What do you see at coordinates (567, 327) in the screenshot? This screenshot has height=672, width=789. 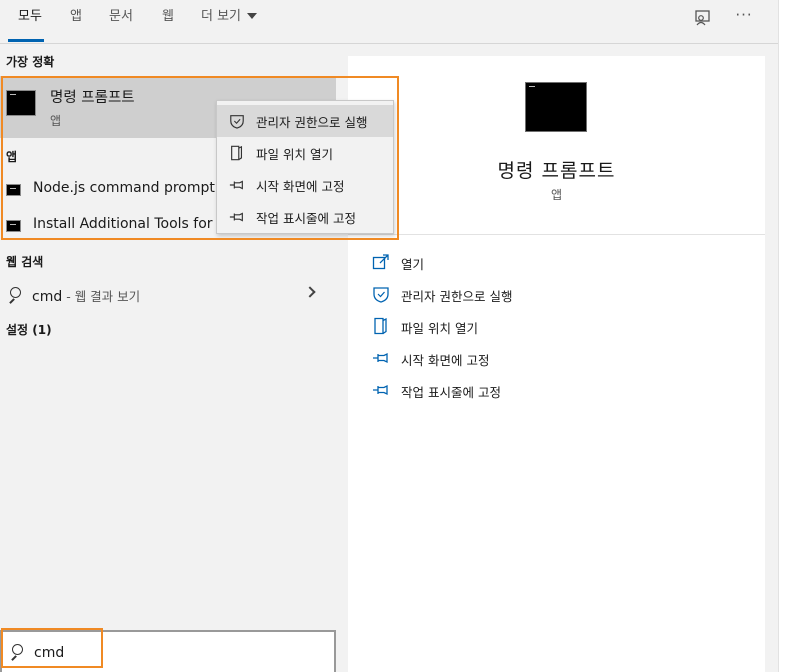 I see `action-open-file-location: 파일 위치 열기` at bounding box center [567, 327].